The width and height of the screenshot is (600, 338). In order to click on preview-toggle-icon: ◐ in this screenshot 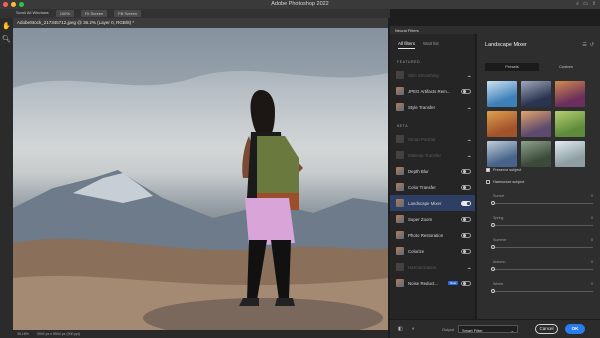, I will do `click(413, 329)`.